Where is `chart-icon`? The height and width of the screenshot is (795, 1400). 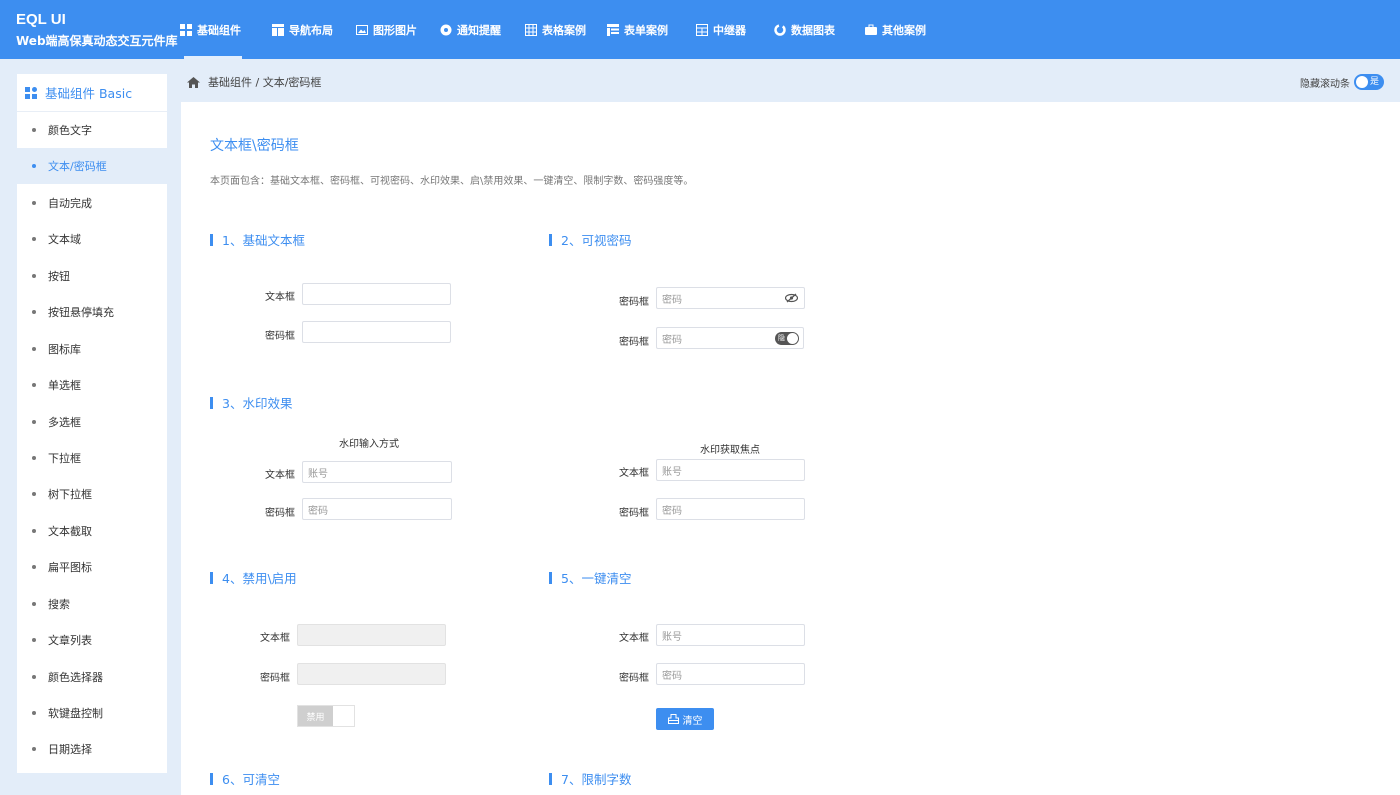
chart-icon is located at coordinates (780, 29).